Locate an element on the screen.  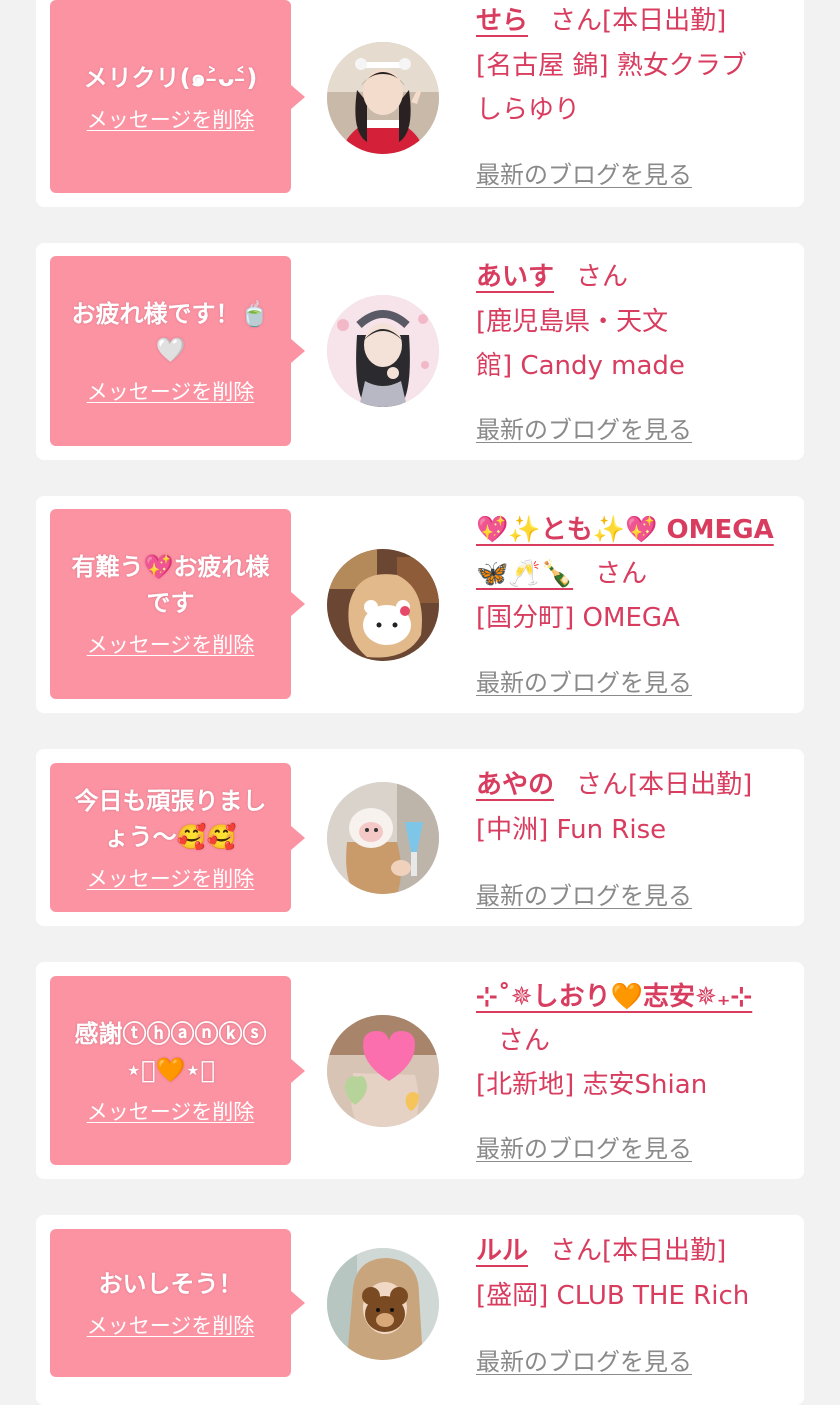
shop-name: [中洲] Fun Rise is located at coordinates (636, 830).